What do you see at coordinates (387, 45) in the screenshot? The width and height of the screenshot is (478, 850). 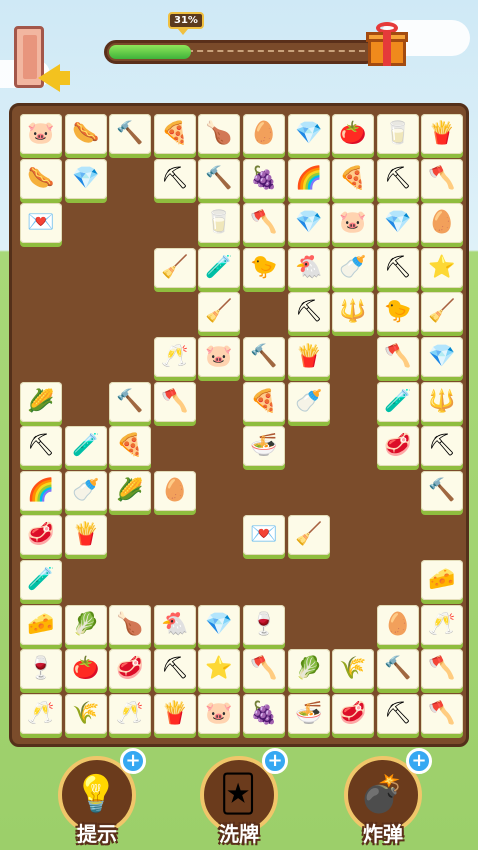 I see `gift-box-icon` at bounding box center [387, 45].